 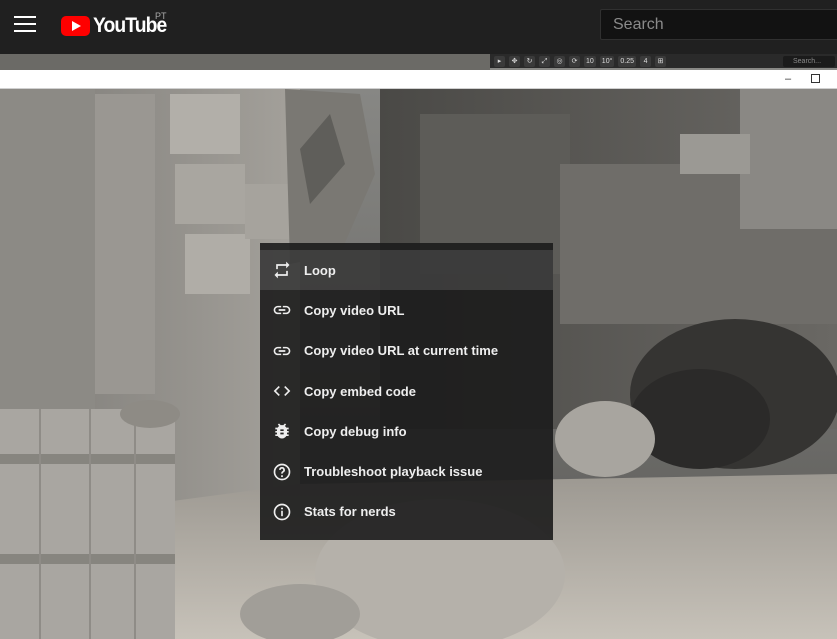 I want to click on scale-tool-icon: ⤢, so click(x=544, y=61).